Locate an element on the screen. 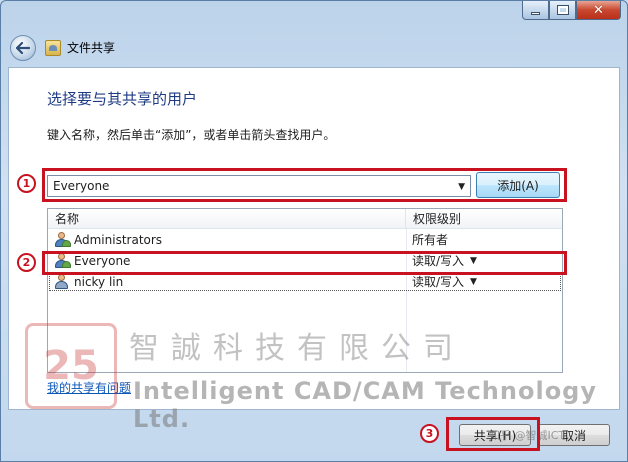 The width and height of the screenshot is (628, 462). list-row-everyone: Everyone 读取/写入 ▼ is located at coordinates (305, 260).